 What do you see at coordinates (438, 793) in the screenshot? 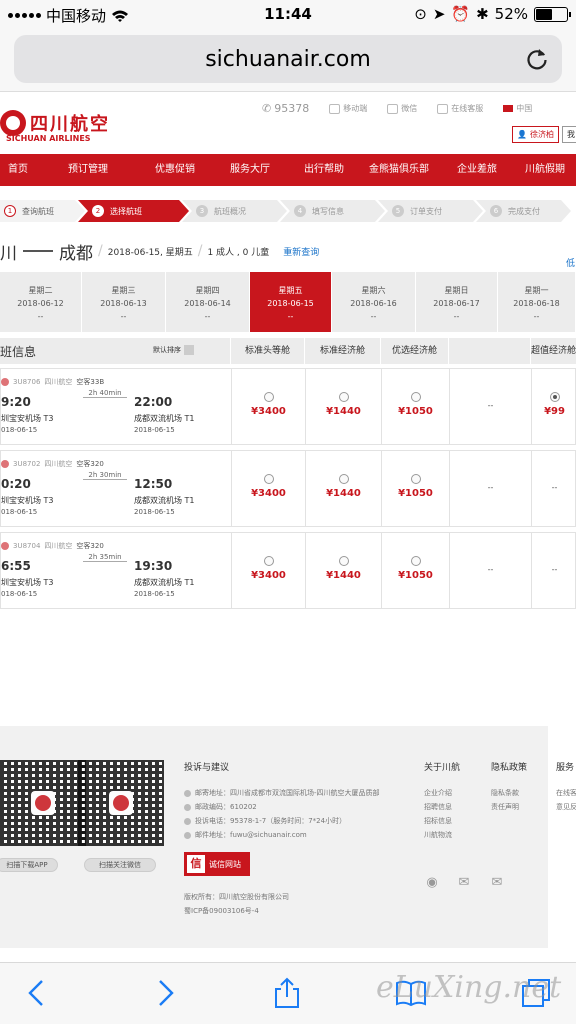
I see `about-link: 企业介绍` at bounding box center [438, 793].